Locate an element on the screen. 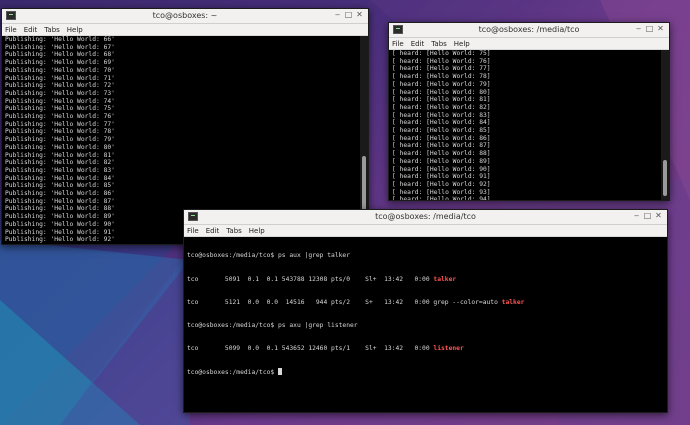 This screenshot has width=690, height=425. terminal-line: Publishing: 'Hello World: 74' is located at coordinates (60, 101).